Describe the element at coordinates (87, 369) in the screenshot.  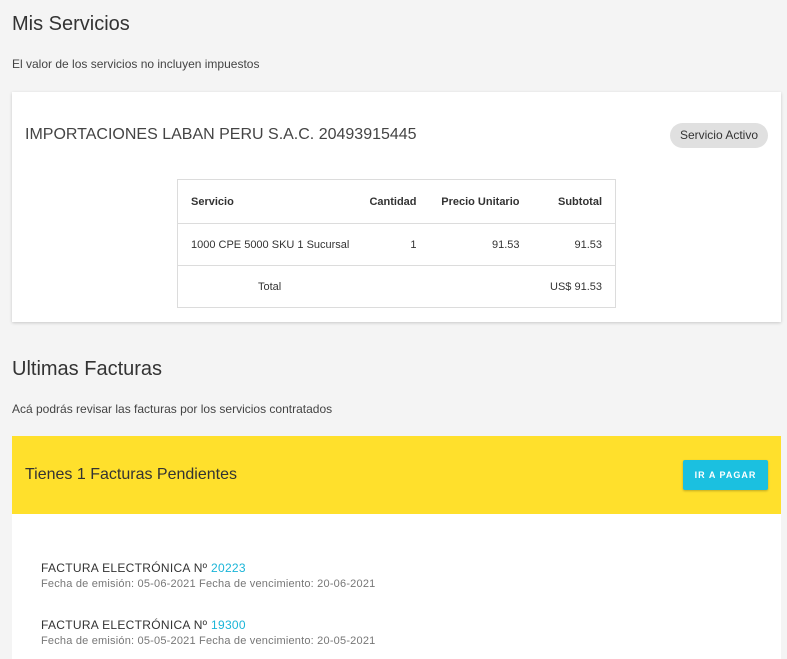
I see `invoices-title: Ultimas Facturas` at that location.